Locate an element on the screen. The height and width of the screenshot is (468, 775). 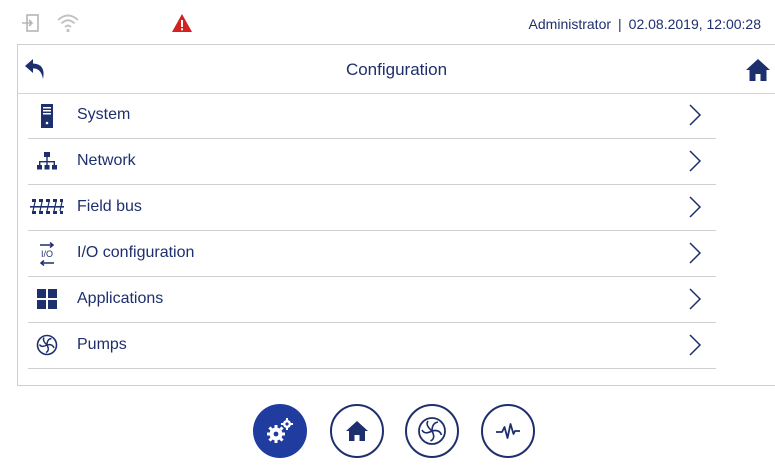
menu-item-label: System is located at coordinates (104, 114).